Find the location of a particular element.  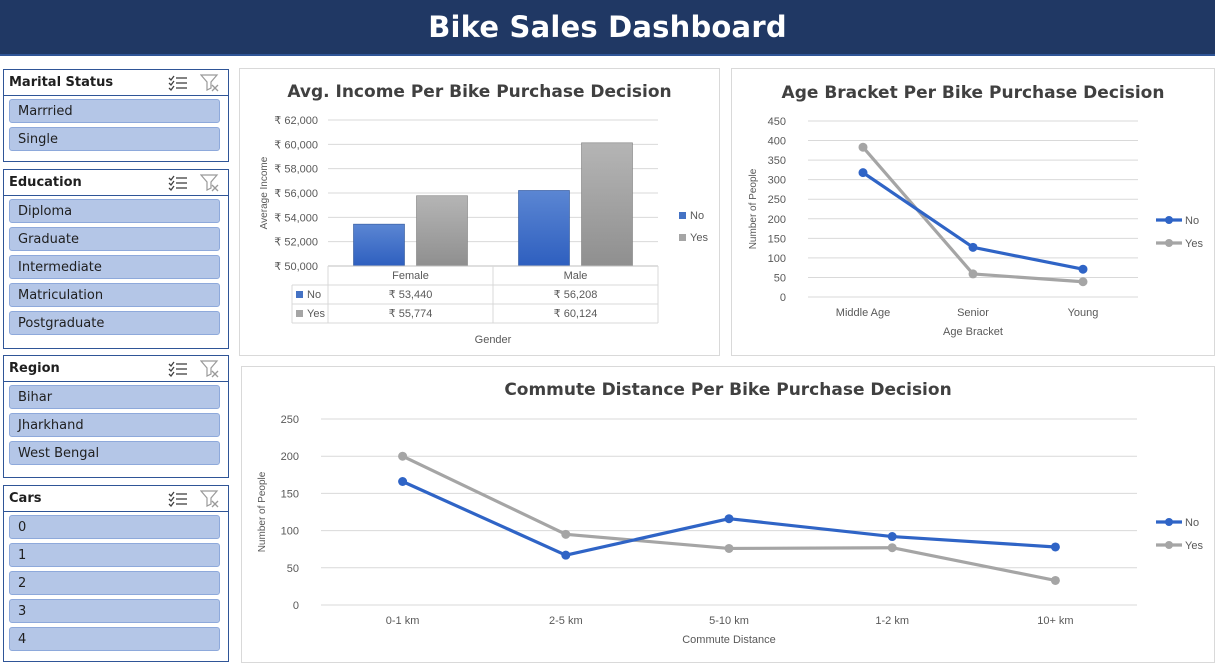

slicer-region: Region Bihar Jharkhand West Bengal is located at coordinates (116, 416).